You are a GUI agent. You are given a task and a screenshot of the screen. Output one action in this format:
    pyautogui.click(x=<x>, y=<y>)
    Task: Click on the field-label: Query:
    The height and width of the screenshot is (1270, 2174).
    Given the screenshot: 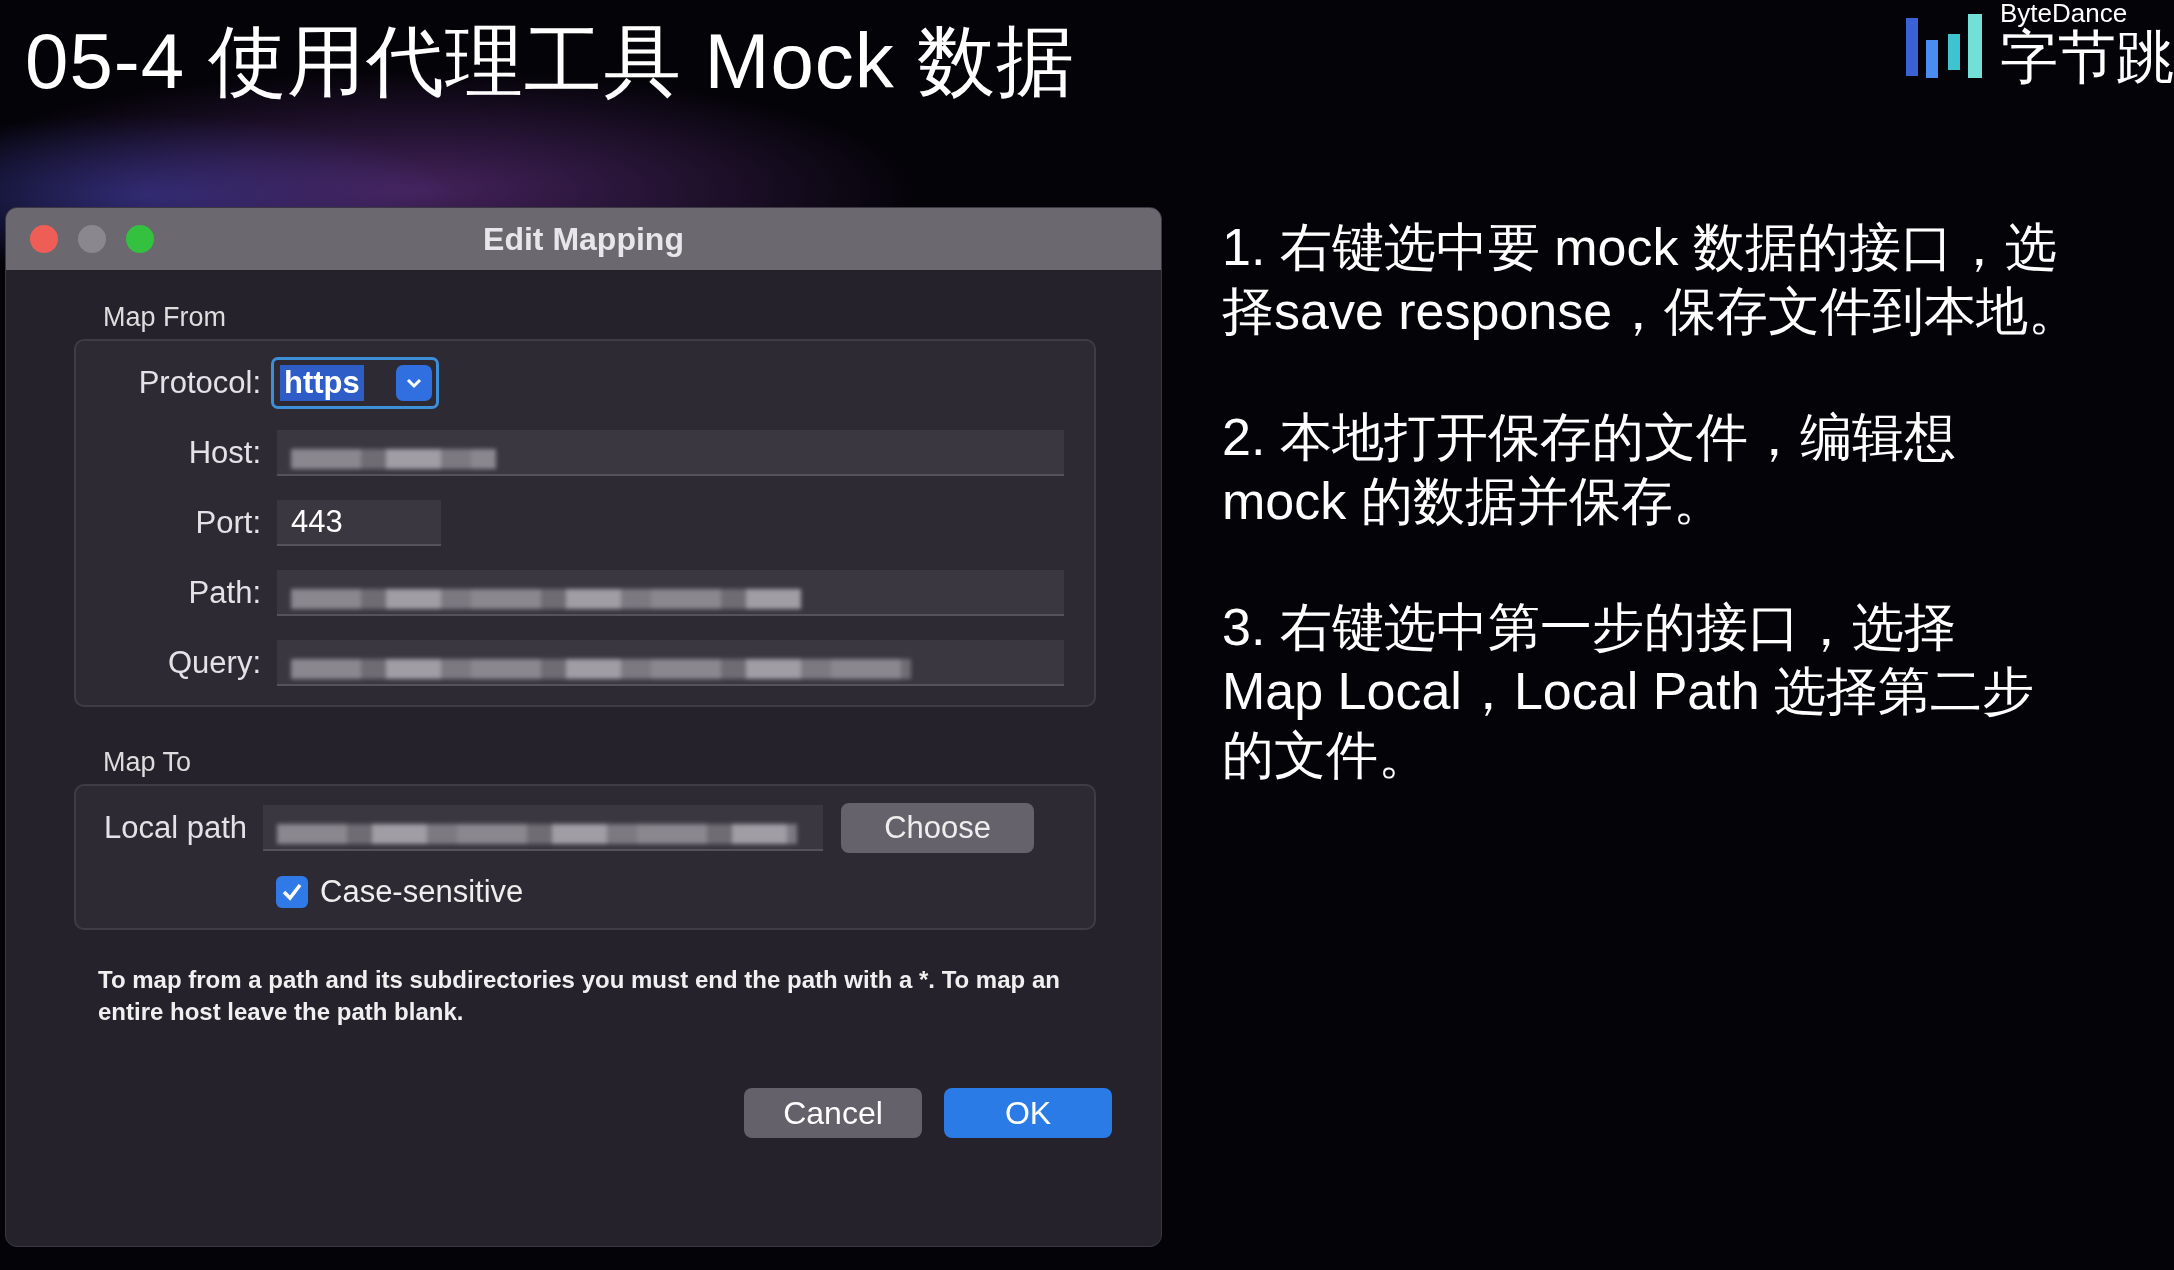 What is the action you would take?
    pyautogui.click(x=214, y=663)
    